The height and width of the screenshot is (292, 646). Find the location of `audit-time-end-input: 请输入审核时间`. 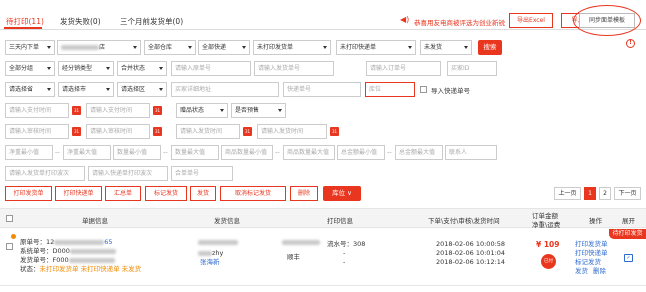

audit-time-end-input: 请输入审核时间 is located at coordinates (118, 131).